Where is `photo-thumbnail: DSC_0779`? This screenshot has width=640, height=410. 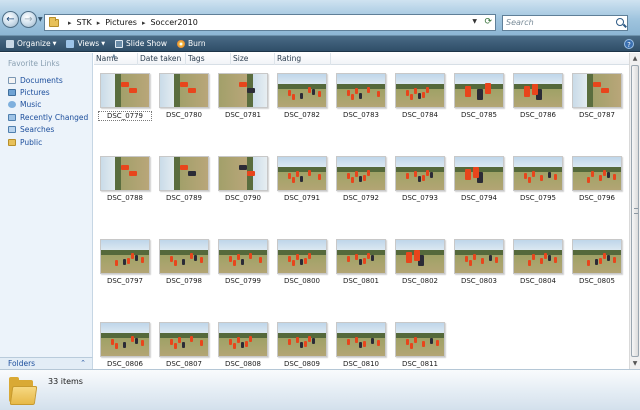
photo-thumbnail: DSC_0779 is located at coordinates (125, 97).